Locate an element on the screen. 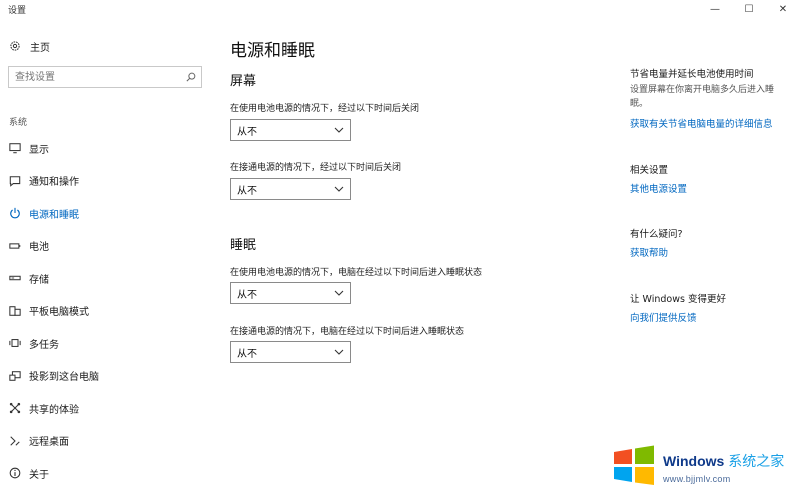  windows-logo-icon is located at coordinates (634, 465).